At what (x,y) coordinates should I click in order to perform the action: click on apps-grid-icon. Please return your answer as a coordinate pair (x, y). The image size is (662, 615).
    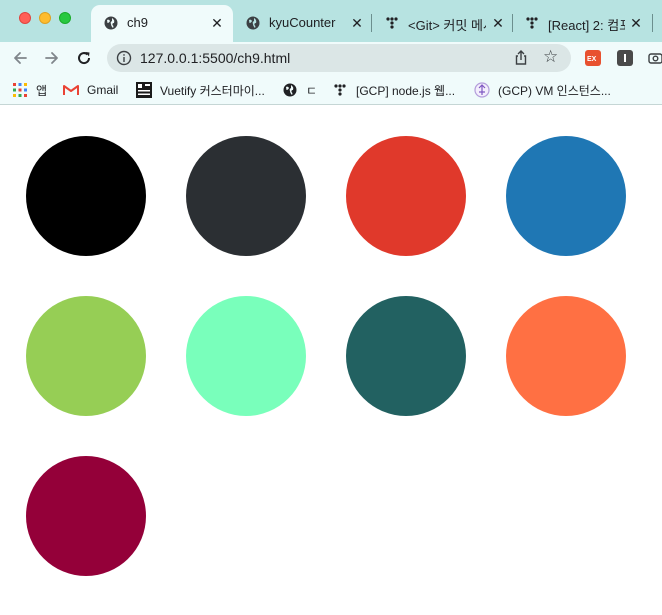
    Looking at the image, I should click on (20, 90).